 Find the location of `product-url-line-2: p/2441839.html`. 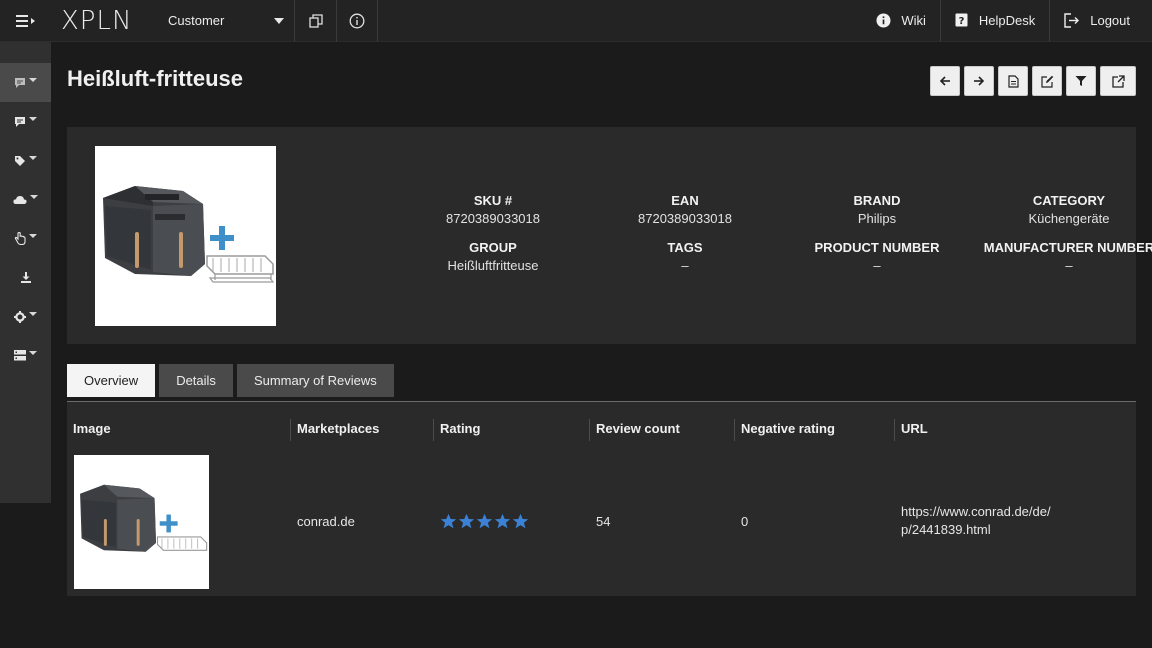

product-url-line-2: p/2441839.html is located at coordinates (946, 529).